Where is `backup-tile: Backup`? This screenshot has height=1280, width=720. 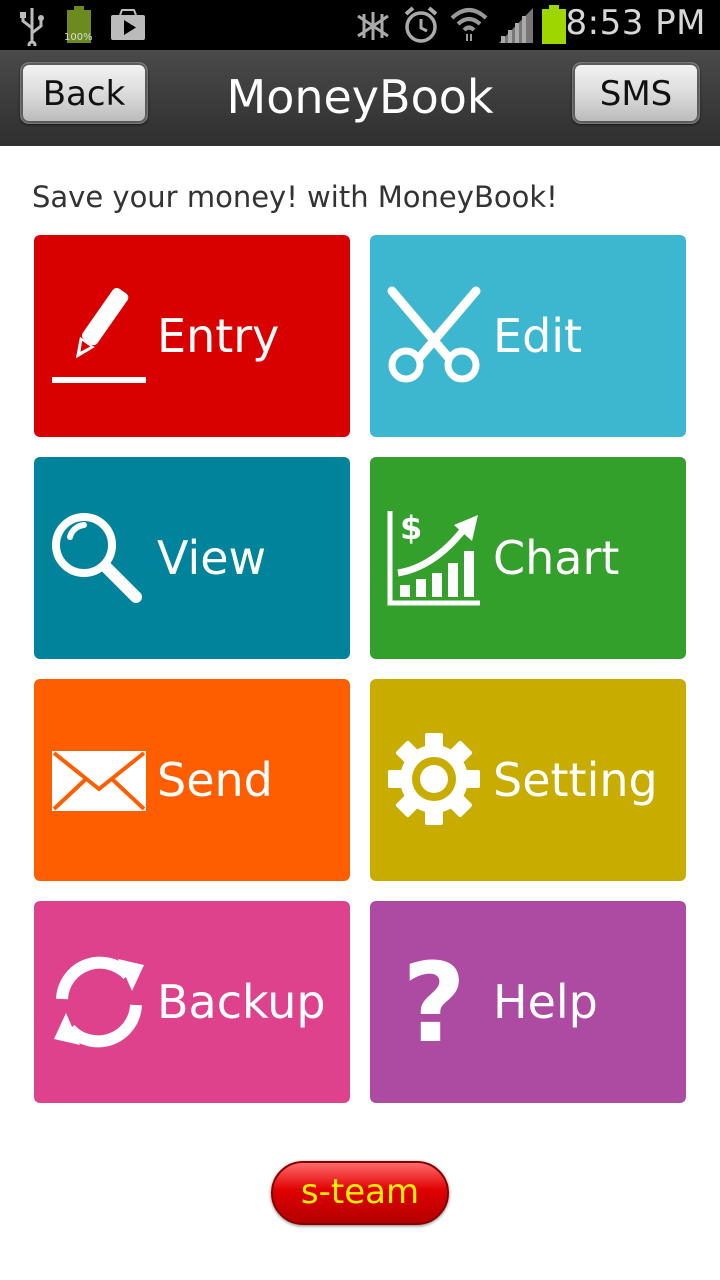 backup-tile: Backup is located at coordinates (192, 1002).